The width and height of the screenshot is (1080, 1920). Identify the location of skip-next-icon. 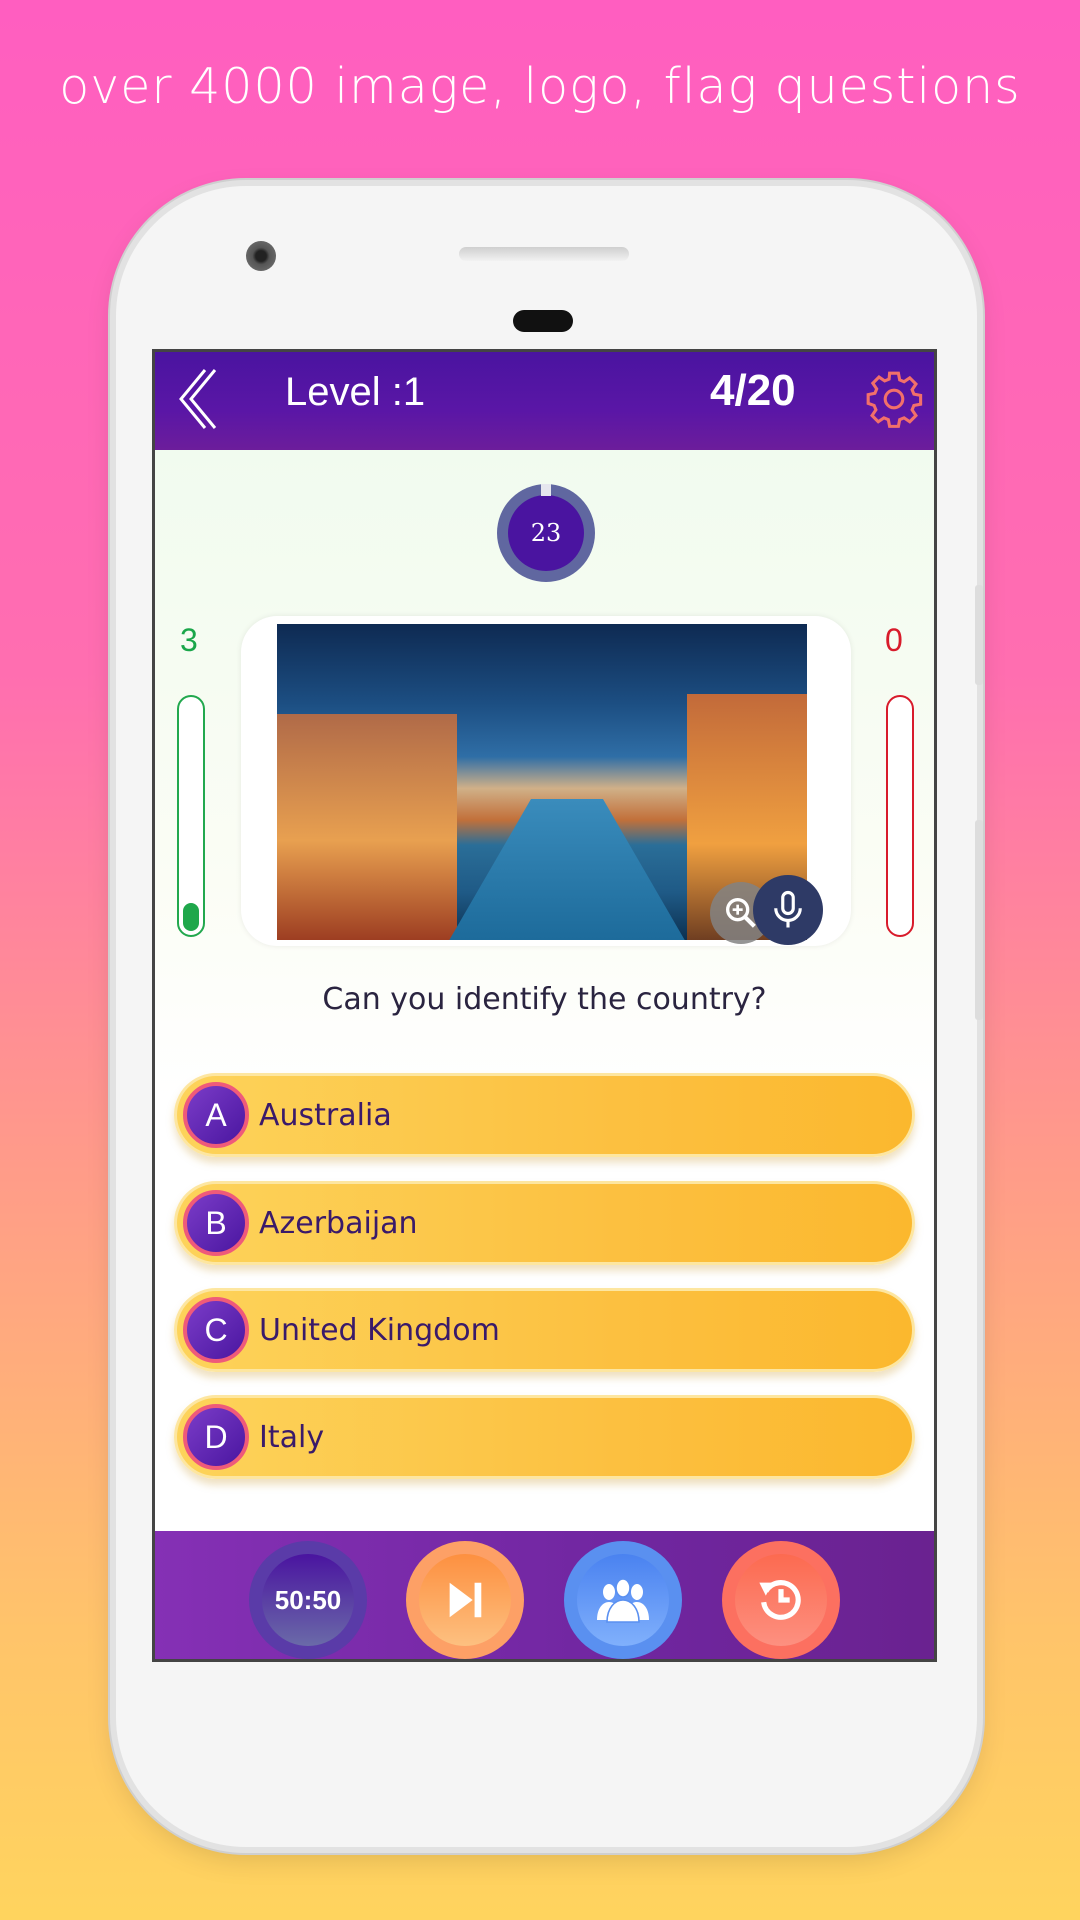
(465, 1600).